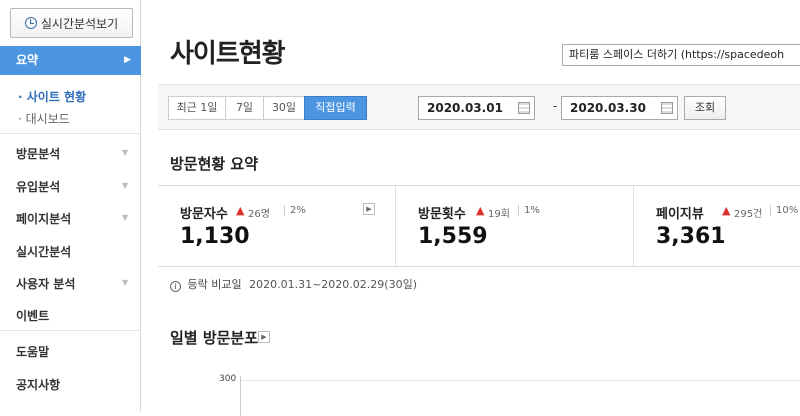 The height and width of the screenshot is (416, 800). I want to click on start-date-value: 2020.03.01, so click(465, 108).